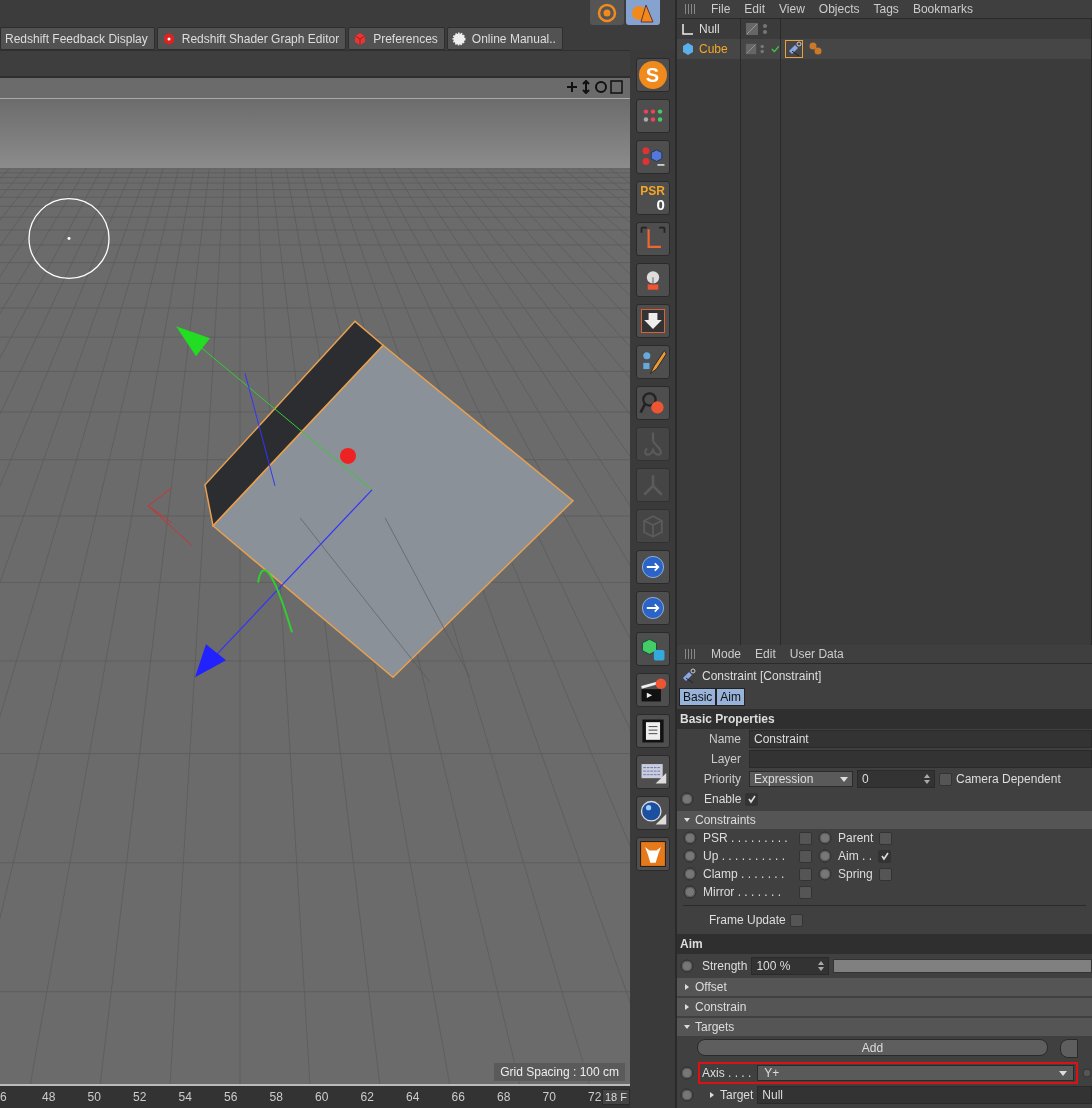 The width and height of the screenshot is (1092, 1108). Describe the element at coordinates (458, 38) in the screenshot. I see `gear-icon` at that location.